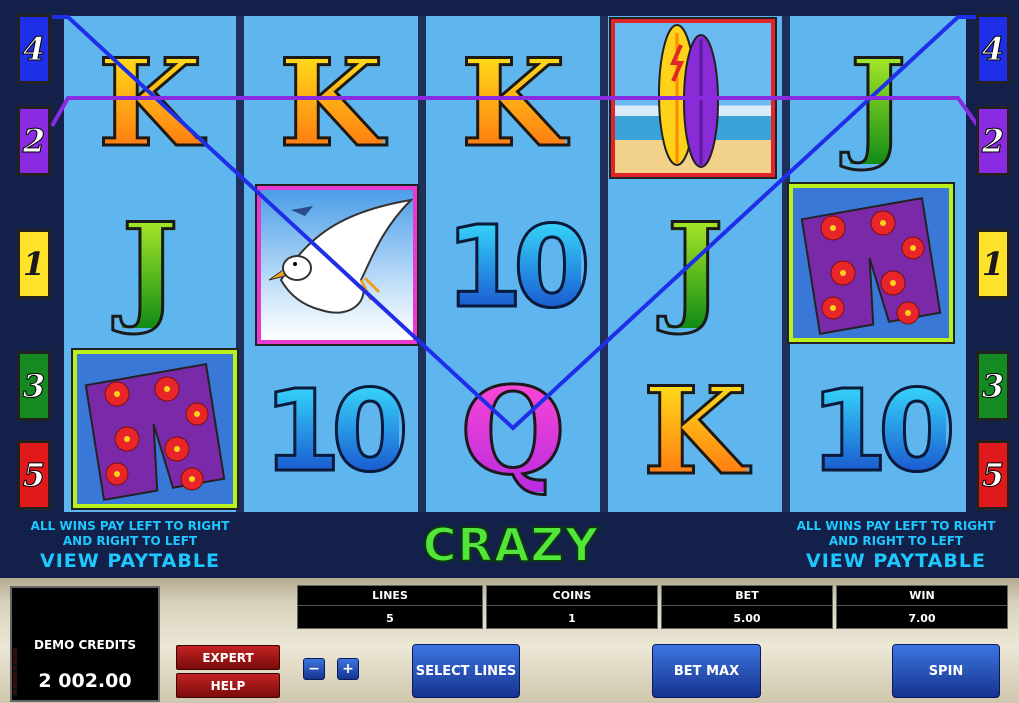  I want to click on win-label: WIN, so click(922, 595).